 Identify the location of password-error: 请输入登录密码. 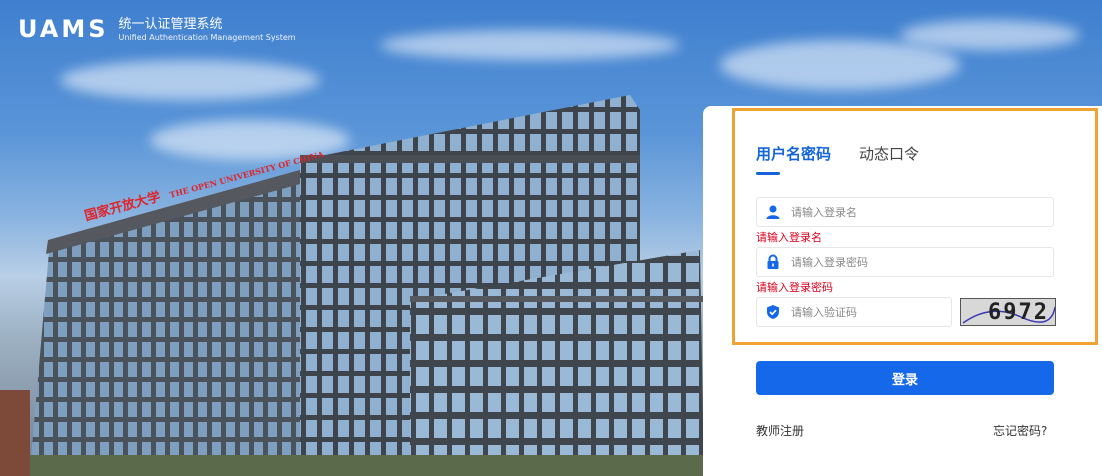
(794, 287).